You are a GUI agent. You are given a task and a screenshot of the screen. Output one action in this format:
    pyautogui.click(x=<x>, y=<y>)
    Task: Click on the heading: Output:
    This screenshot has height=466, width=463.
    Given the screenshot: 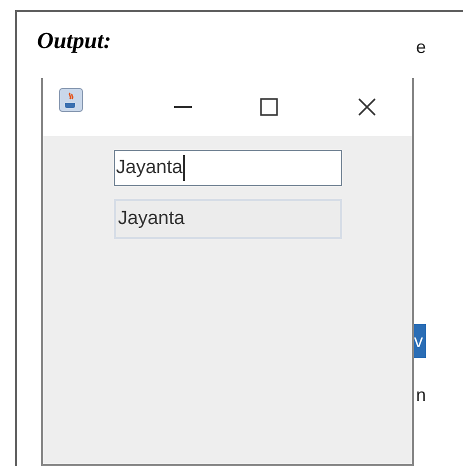 What is the action you would take?
    pyautogui.click(x=74, y=41)
    